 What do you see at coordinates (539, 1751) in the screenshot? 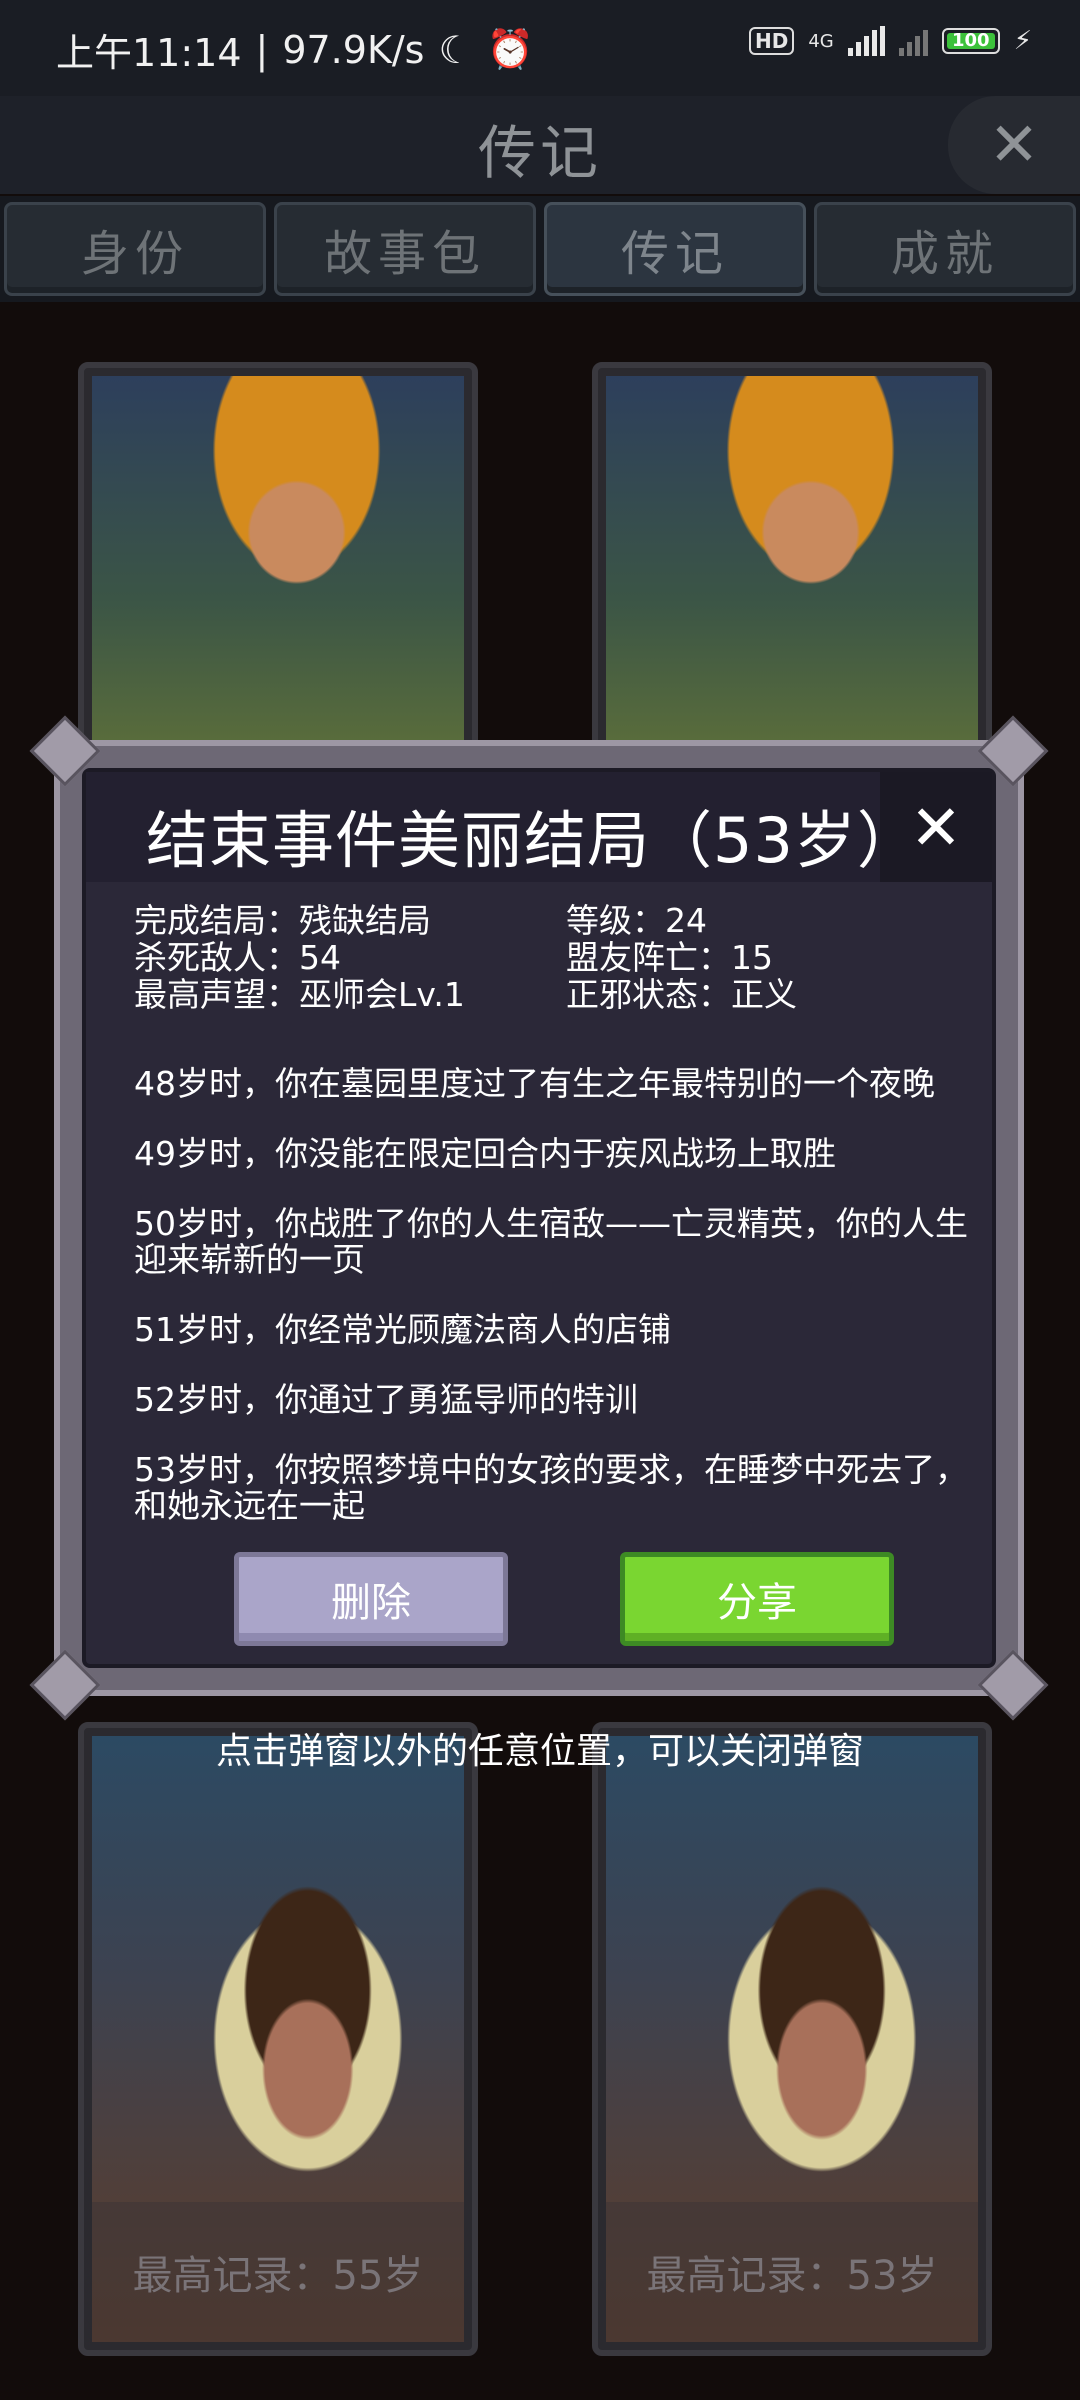
I see `close-hint: 点击弹窗以外的任意位置，可以关闭弹窗` at bounding box center [539, 1751].